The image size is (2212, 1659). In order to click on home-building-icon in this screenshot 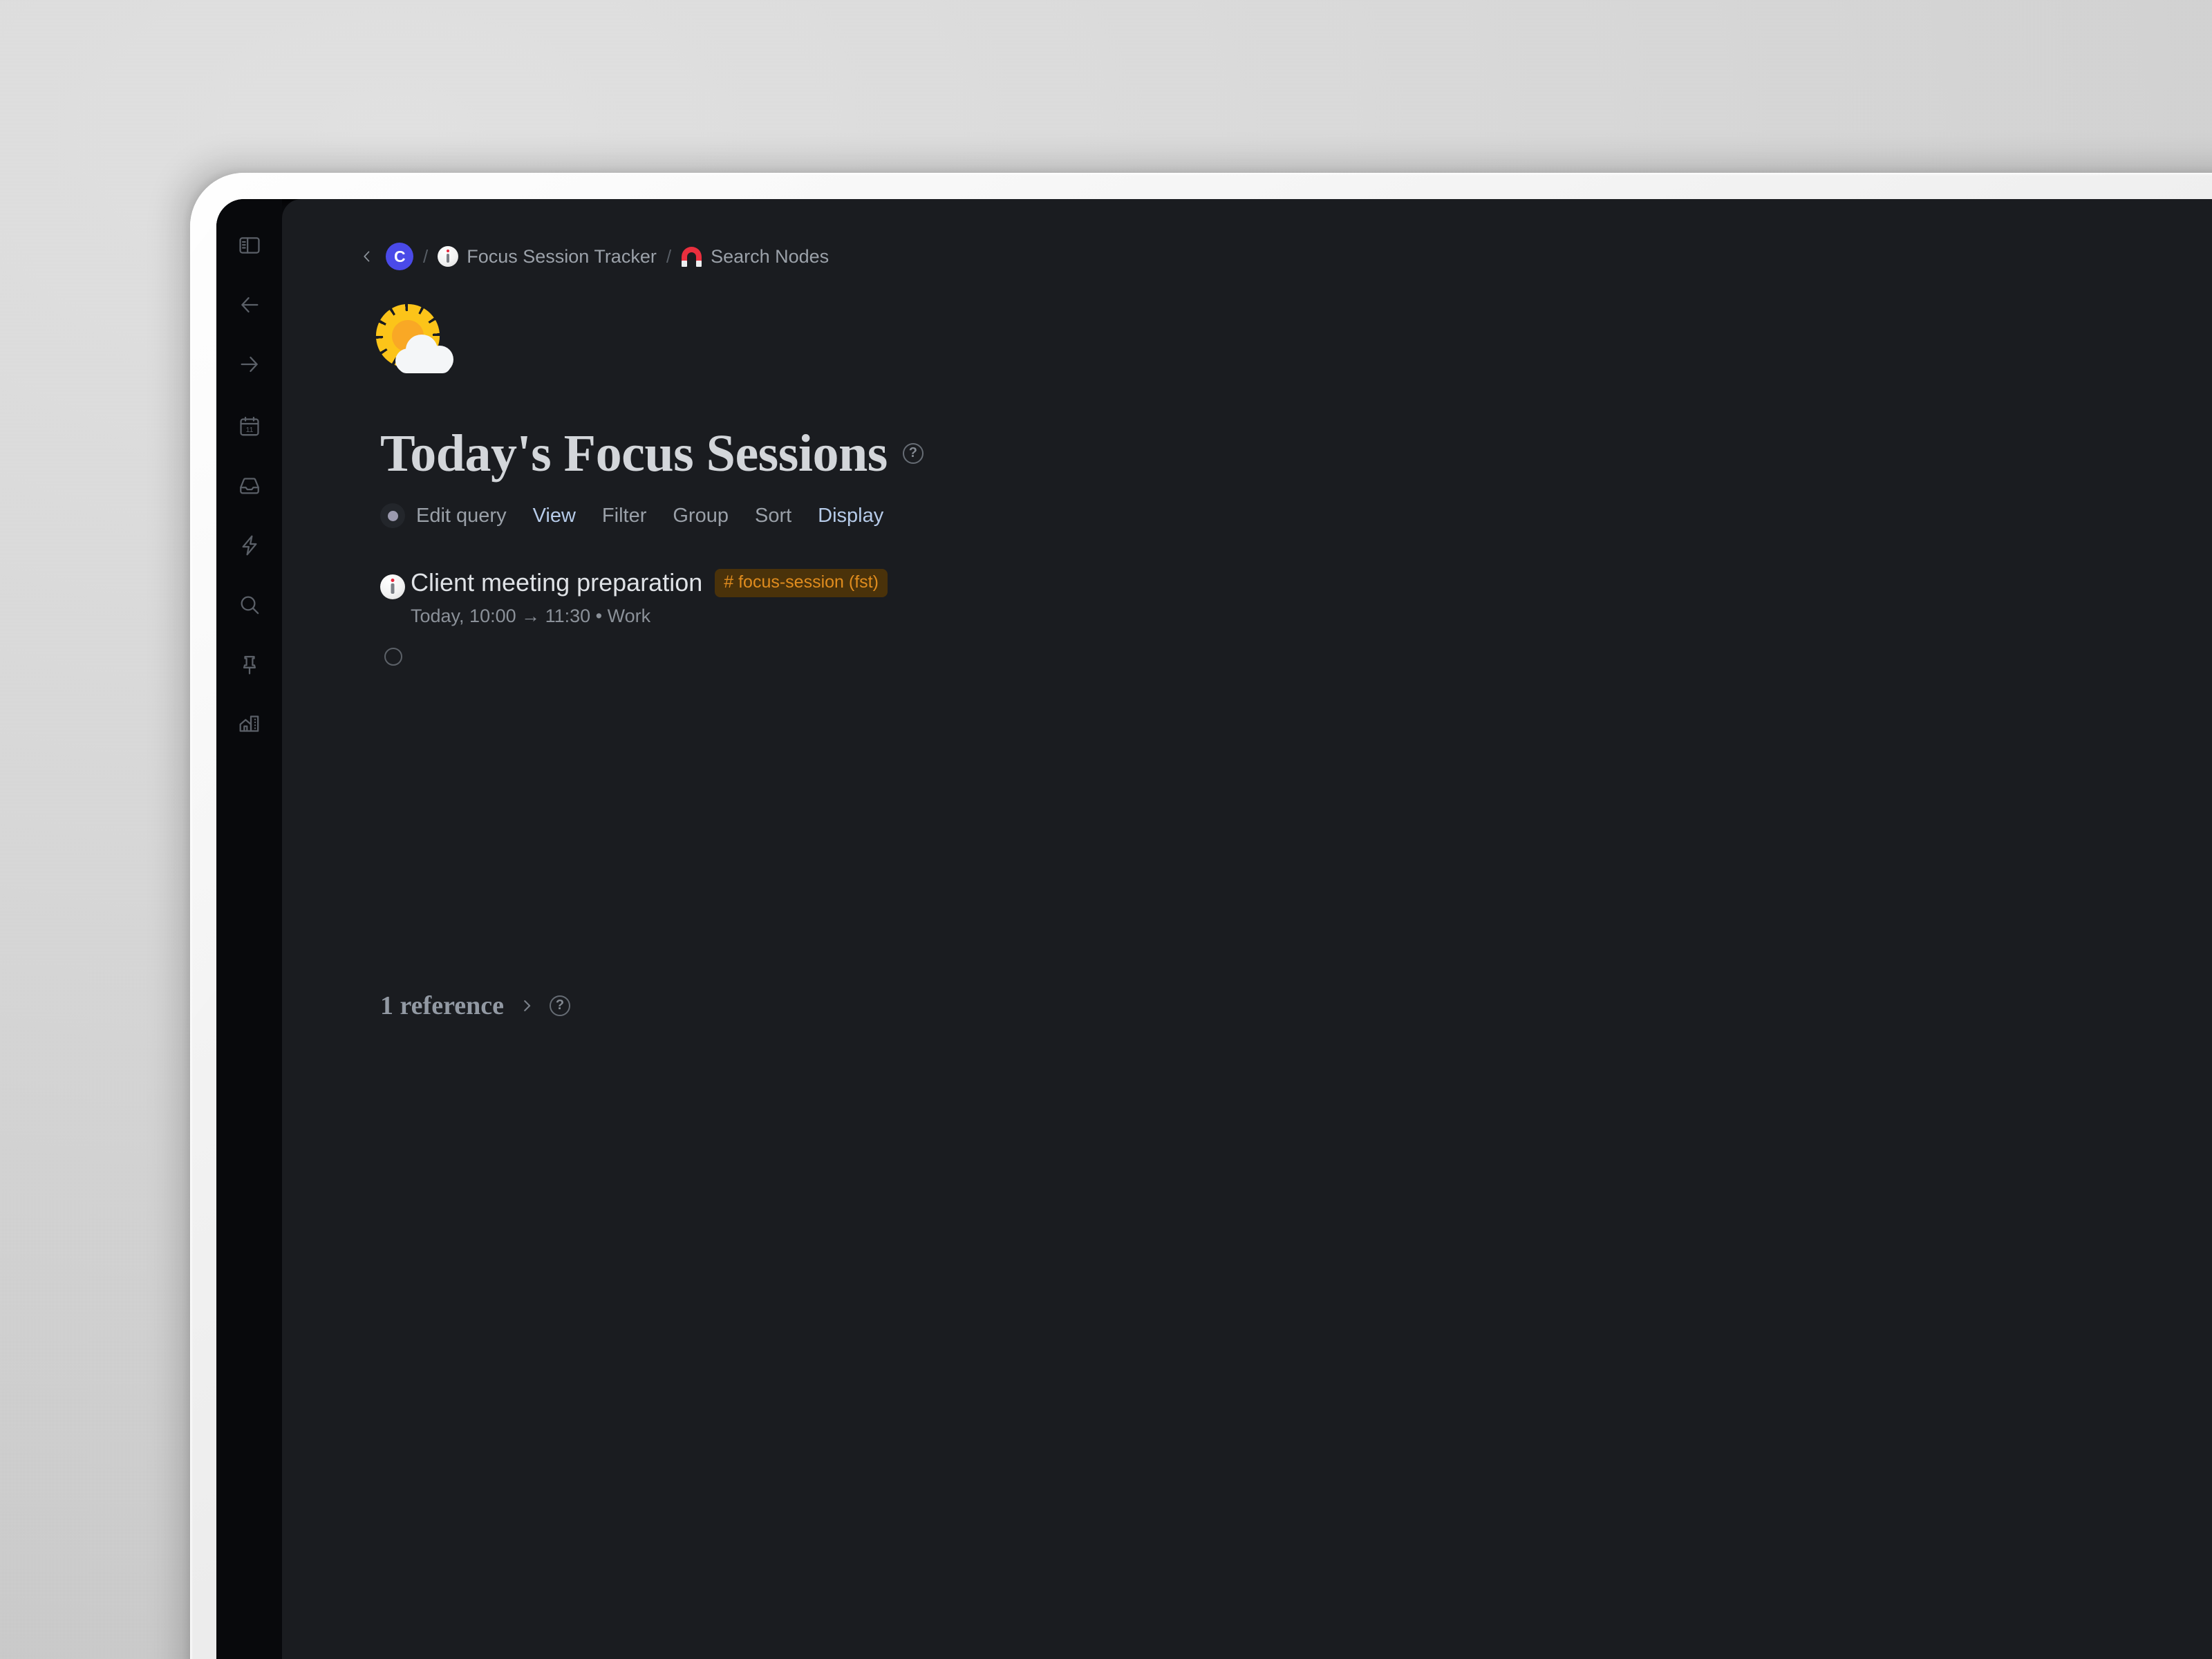, I will do `click(249, 724)`.